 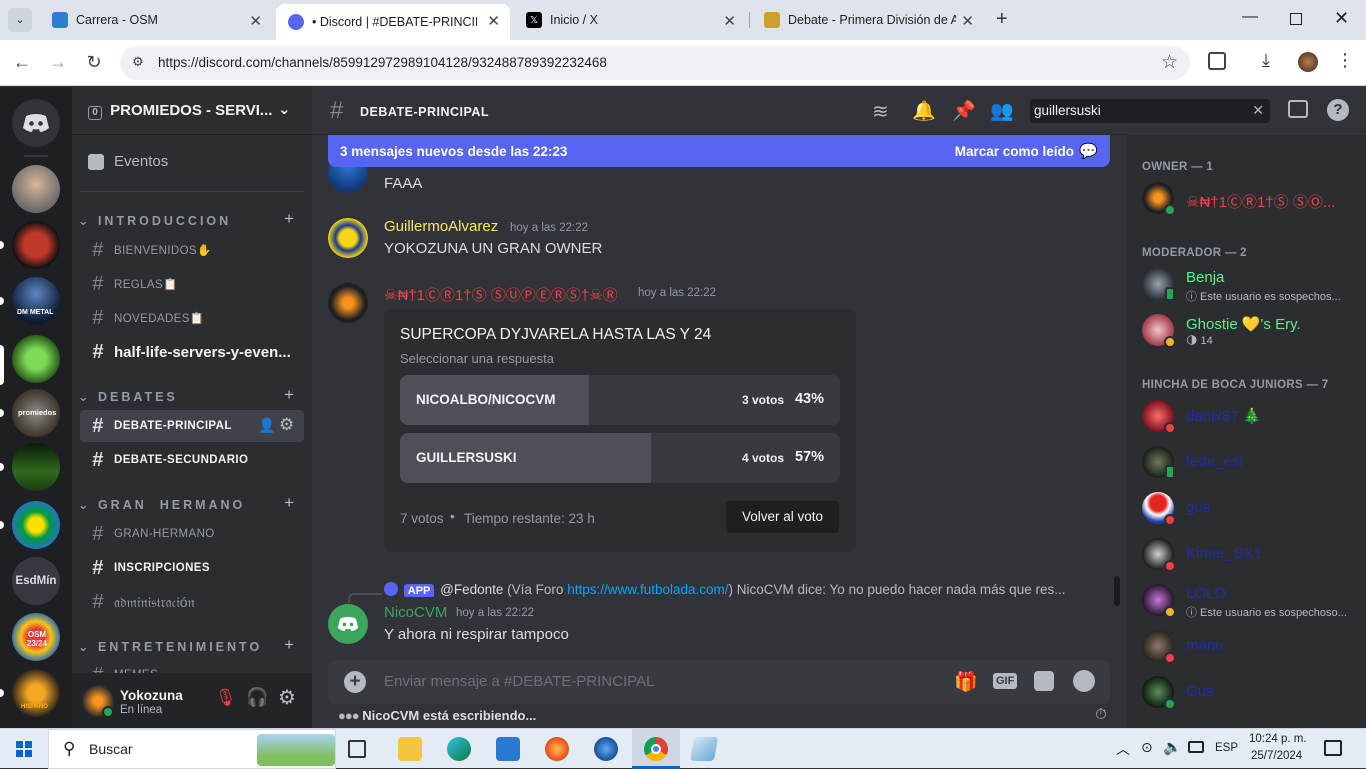 I want to click on language-indicator: ESP, so click(x=1226, y=748).